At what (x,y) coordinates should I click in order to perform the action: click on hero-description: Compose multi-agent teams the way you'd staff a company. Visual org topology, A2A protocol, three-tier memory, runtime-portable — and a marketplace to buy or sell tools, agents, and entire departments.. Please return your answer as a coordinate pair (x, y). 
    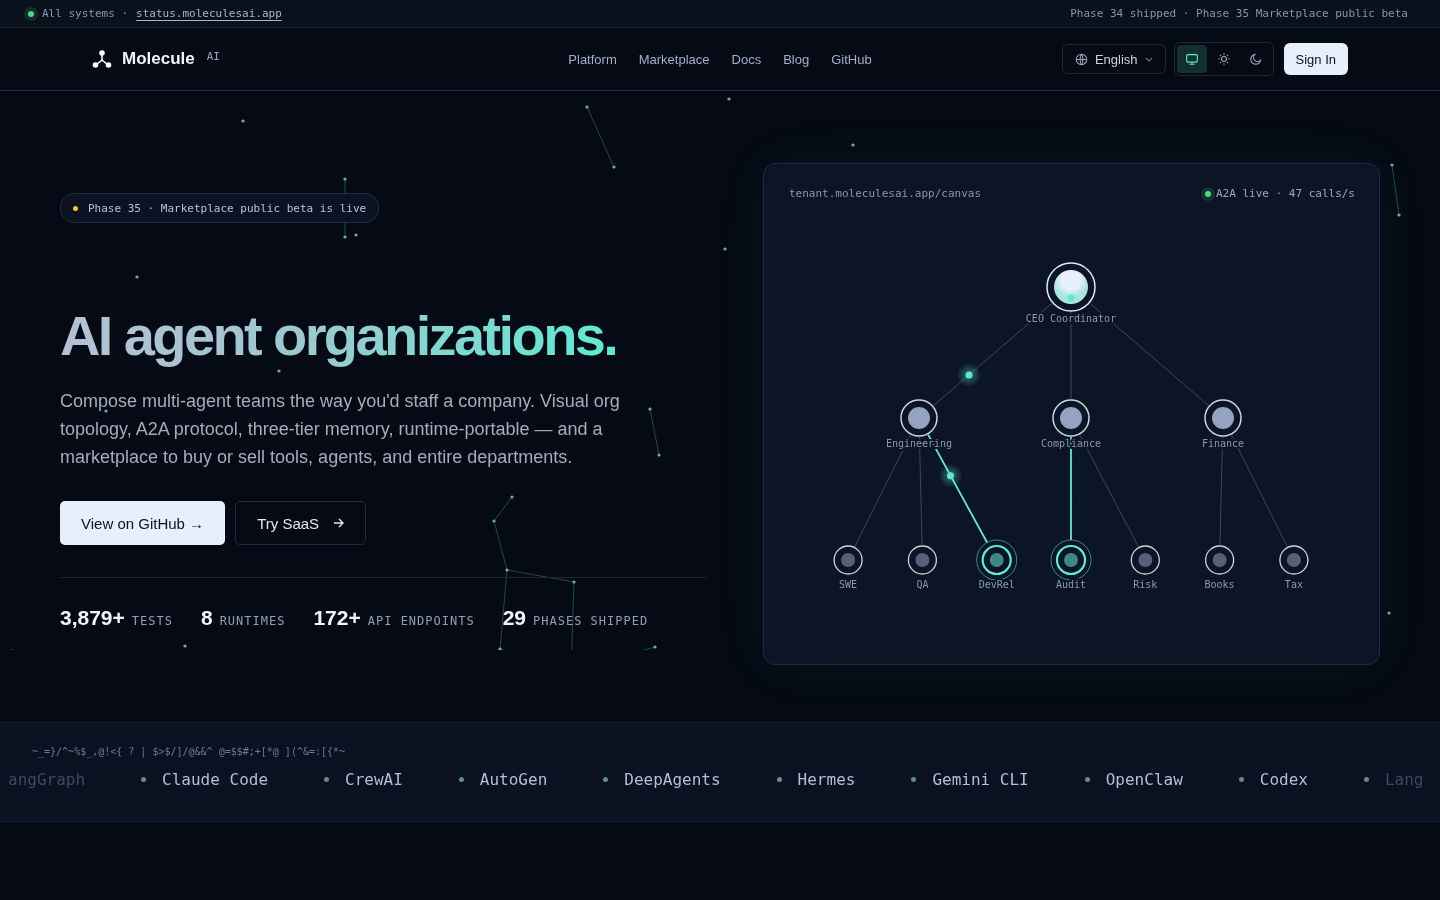
    Looking at the image, I should click on (340, 429).